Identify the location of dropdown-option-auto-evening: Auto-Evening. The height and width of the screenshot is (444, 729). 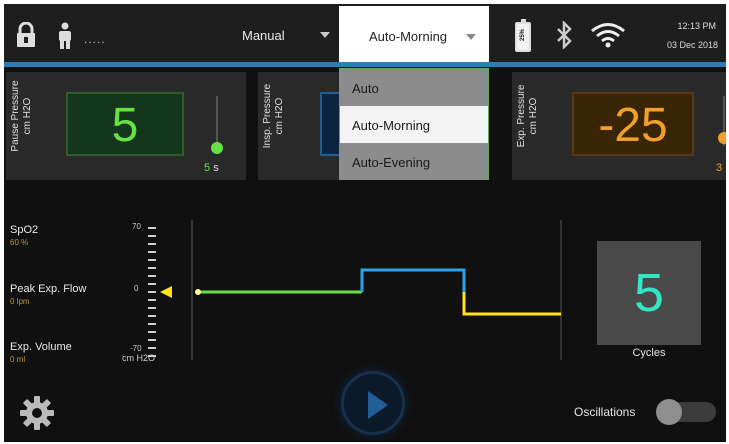
(414, 161).